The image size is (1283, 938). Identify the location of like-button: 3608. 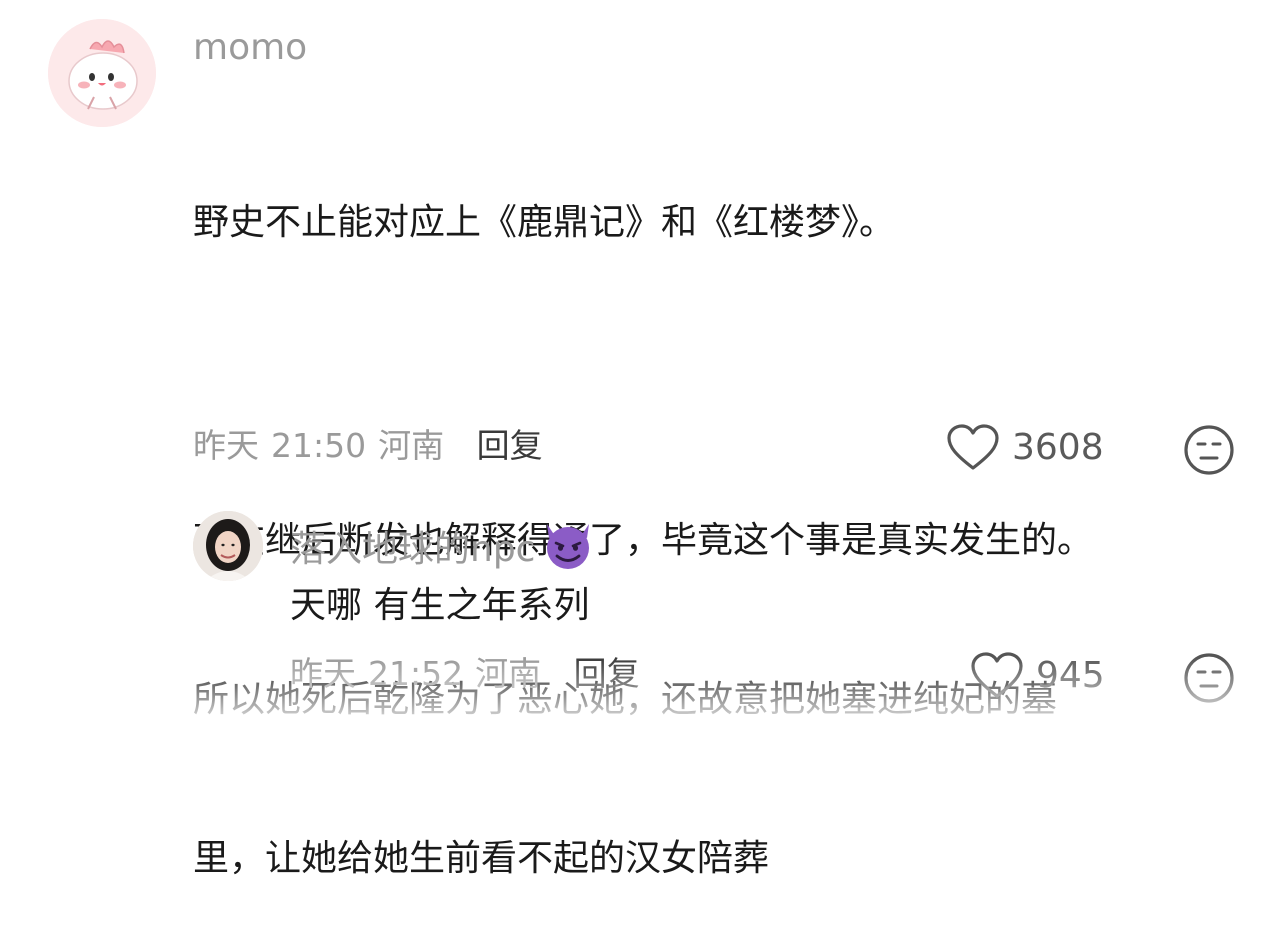
(1025, 448).